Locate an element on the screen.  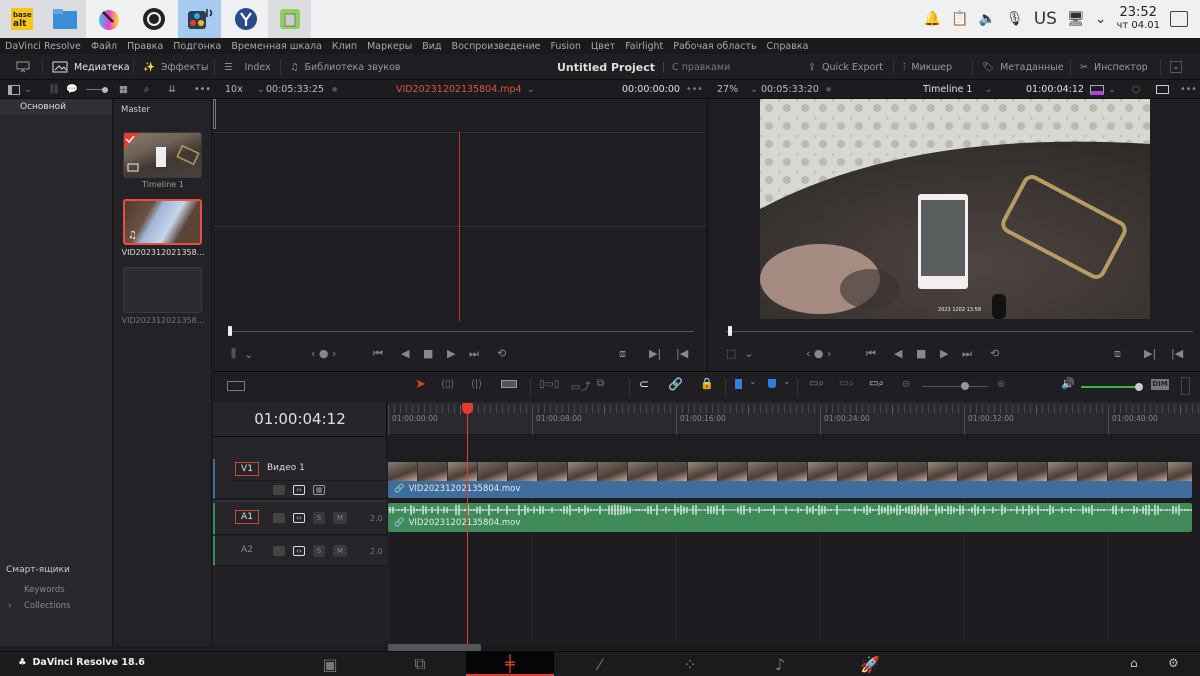
source-viewer is located at coordinates (459, 210).